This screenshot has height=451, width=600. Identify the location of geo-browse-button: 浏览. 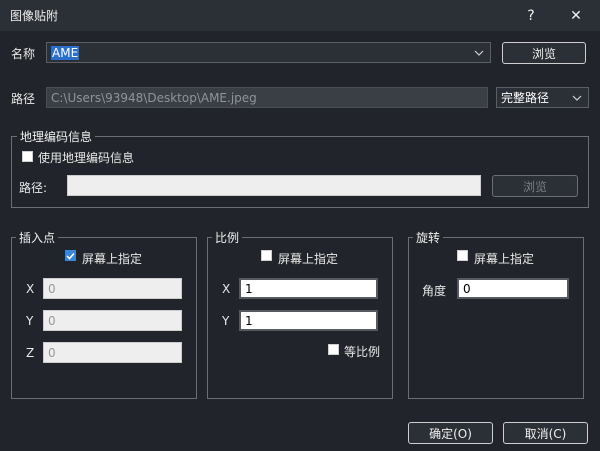
(535, 186).